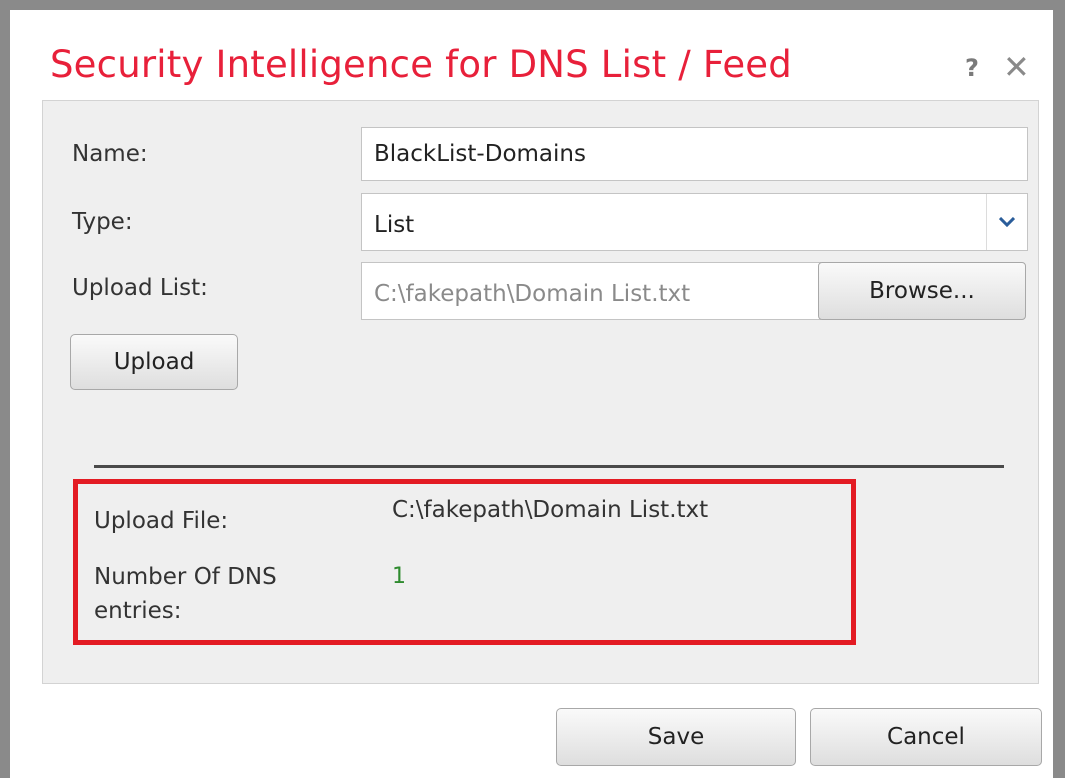 The height and width of the screenshot is (778, 1065). I want to click on name-label: Name:, so click(110, 154).